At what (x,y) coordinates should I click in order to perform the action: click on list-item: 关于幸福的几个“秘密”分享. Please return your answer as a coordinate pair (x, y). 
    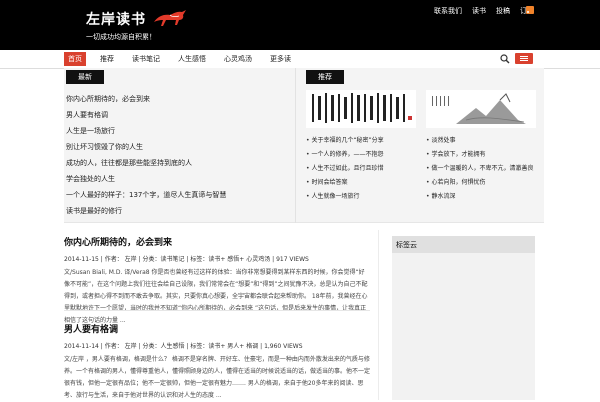
    Looking at the image, I should click on (344, 143).